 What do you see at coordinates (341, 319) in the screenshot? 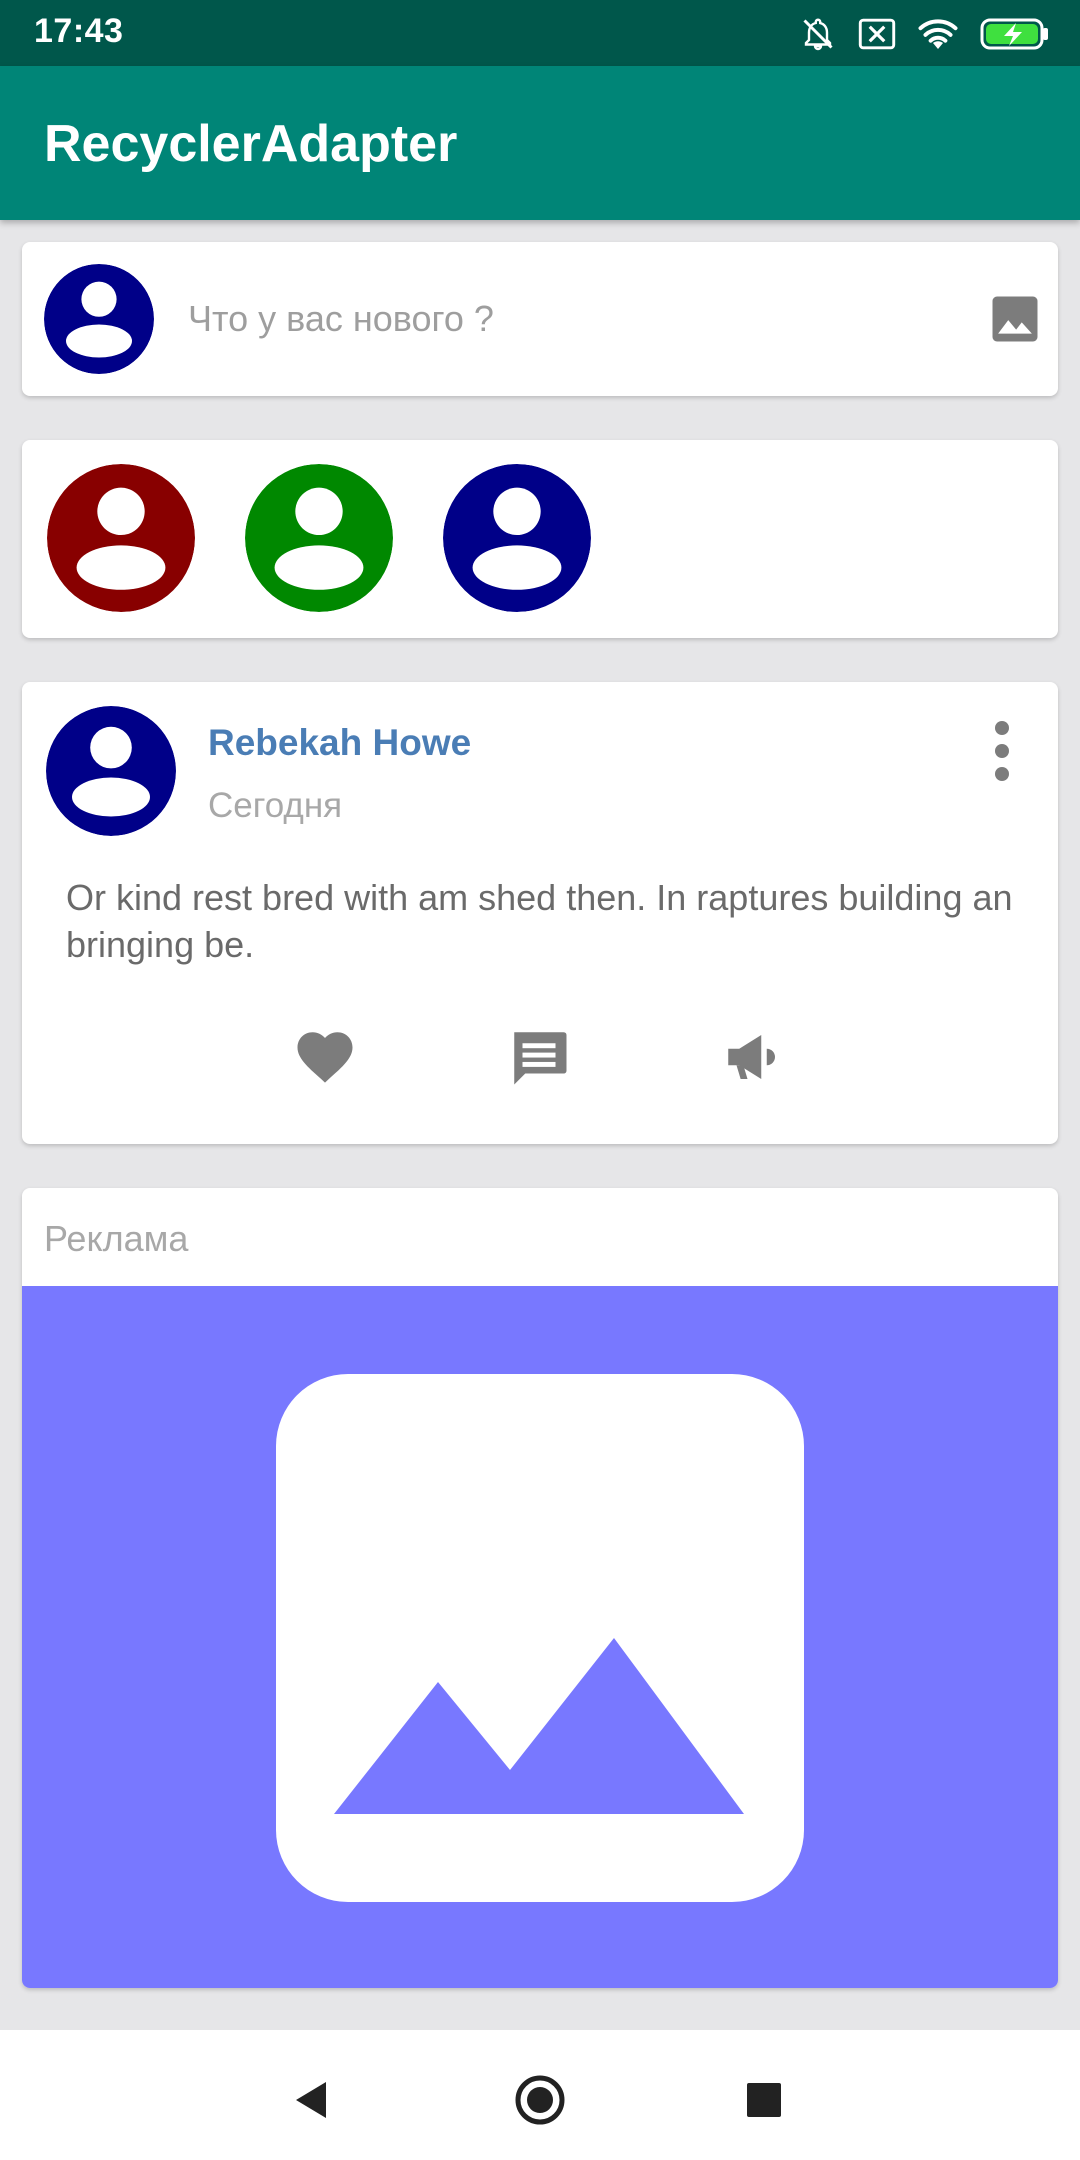
I see `composer-input: Что у вас нового ?` at bounding box center [341, 319].